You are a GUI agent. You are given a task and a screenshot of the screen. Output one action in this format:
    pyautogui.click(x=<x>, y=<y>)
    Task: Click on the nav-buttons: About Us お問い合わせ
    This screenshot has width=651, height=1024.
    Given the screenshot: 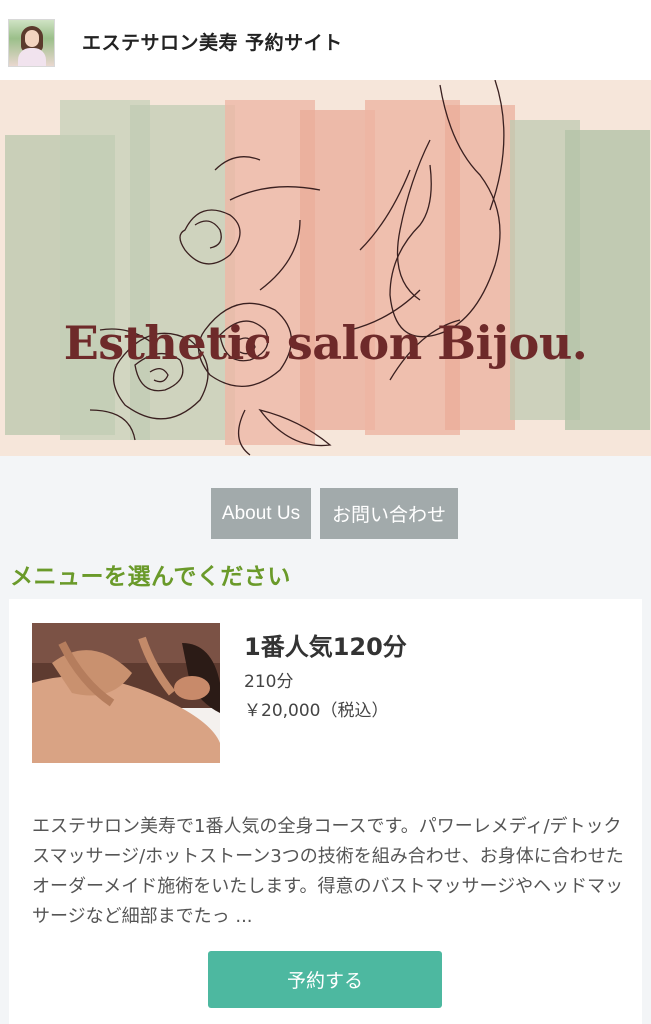 What is the action you would take?
    pyautogui.click(x=334, y=513)
    